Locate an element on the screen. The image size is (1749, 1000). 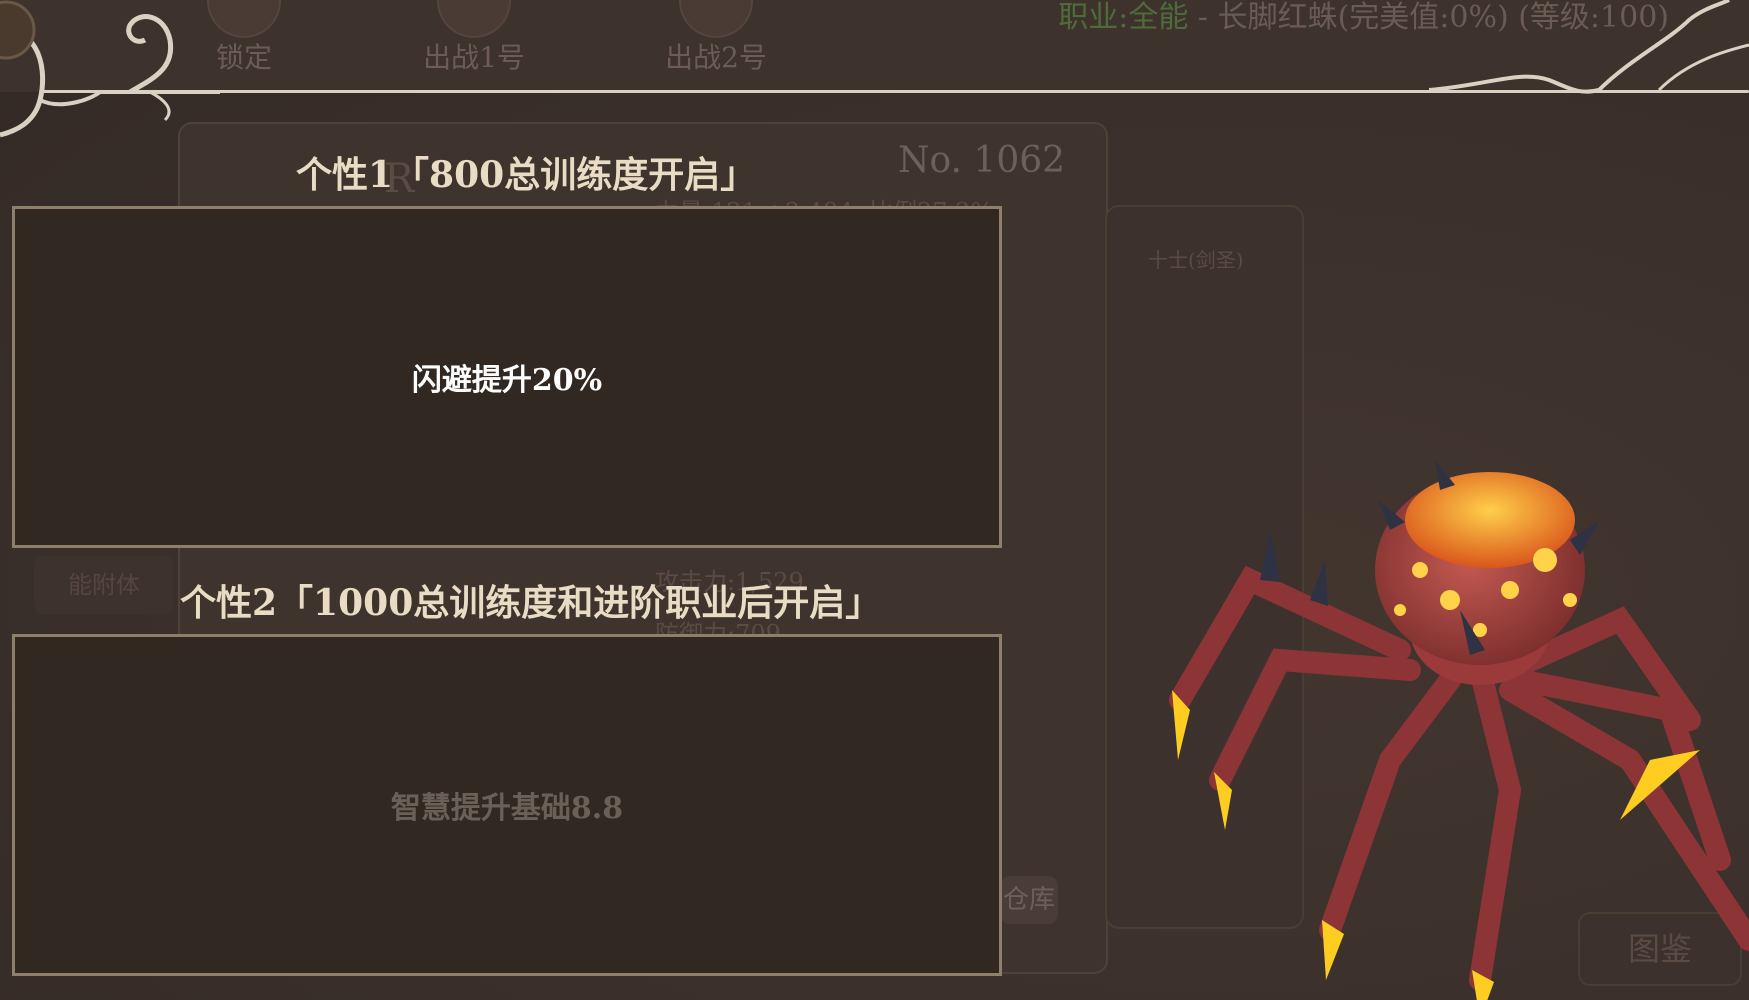
deploy-1-label: 出战1号 is located at coordinates (474, 57).